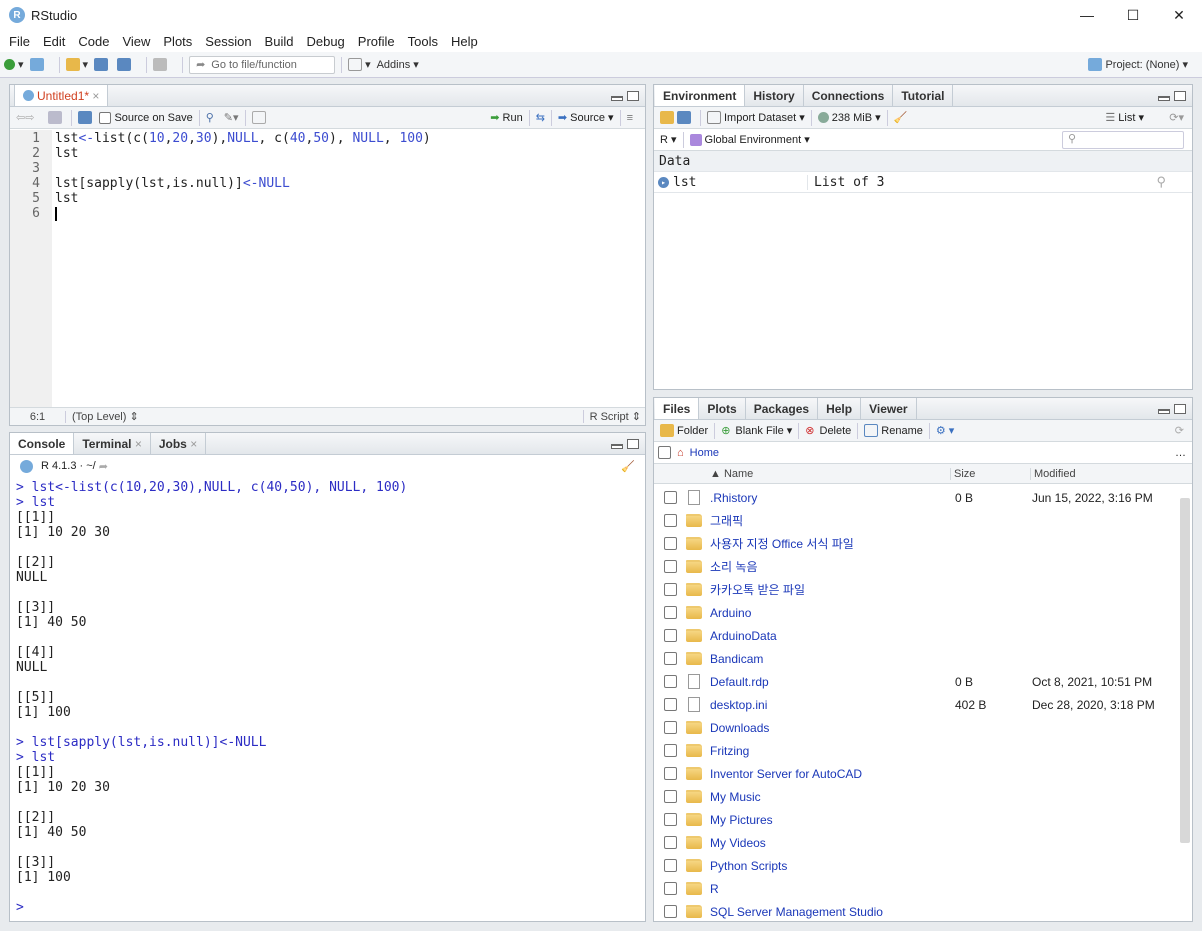 This screenshot has height=931, width=1202. I want to click on column-name: ▲ Name, so click(802, 473).